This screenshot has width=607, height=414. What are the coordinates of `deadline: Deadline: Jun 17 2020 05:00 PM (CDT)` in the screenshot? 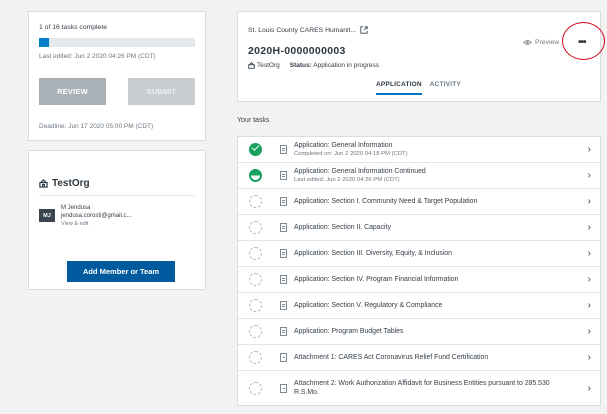 It's located at (96, 126).